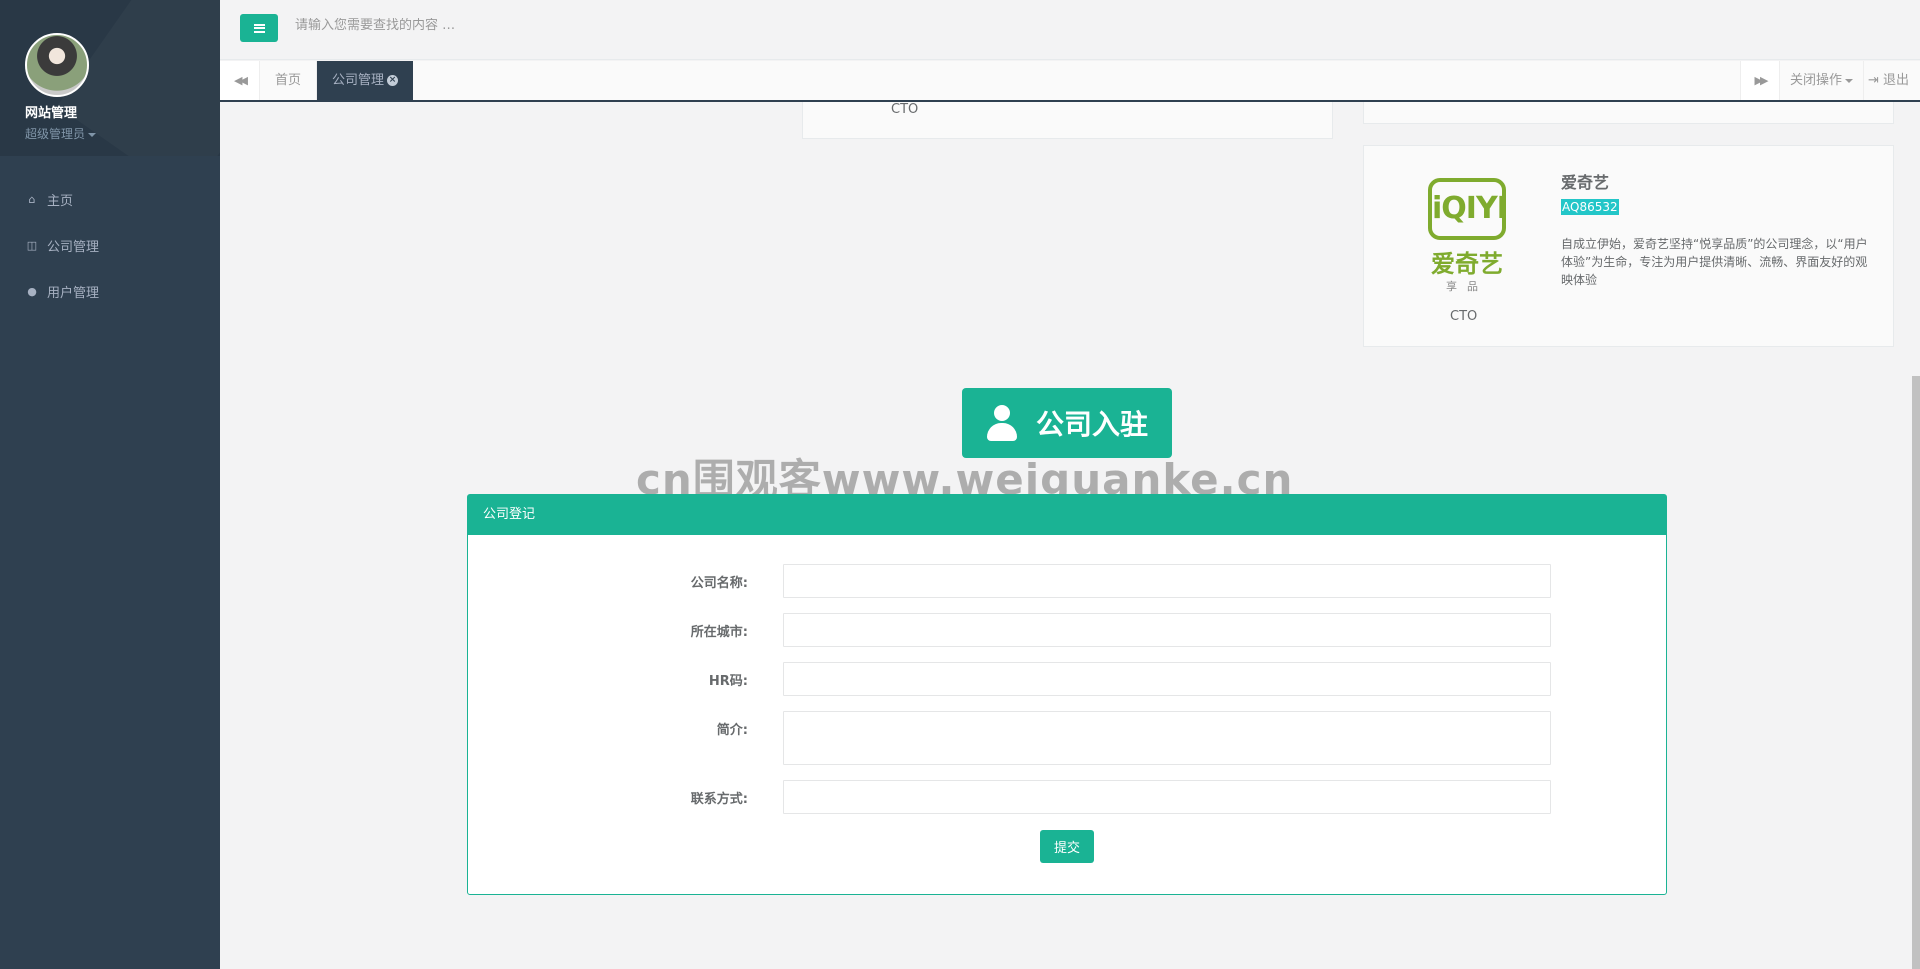  Describe the element at coordinates (1916, 672) in the screenshot. I see `page-scrollbar` at that location.